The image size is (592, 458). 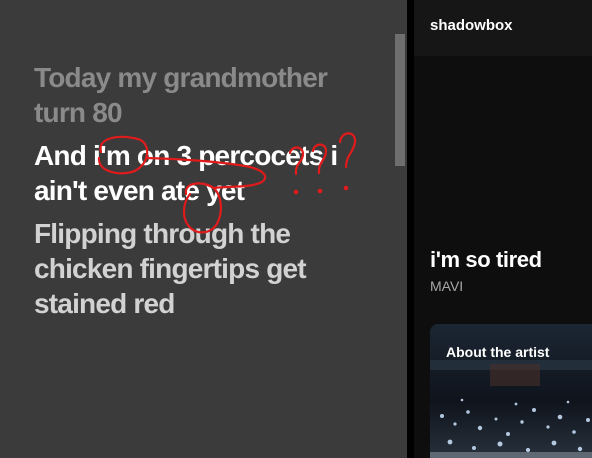 What do you see at coordinates (511, 391) in the screenshot?
I see `about-artist-card: About the artist` at bounding box center [511, 391].